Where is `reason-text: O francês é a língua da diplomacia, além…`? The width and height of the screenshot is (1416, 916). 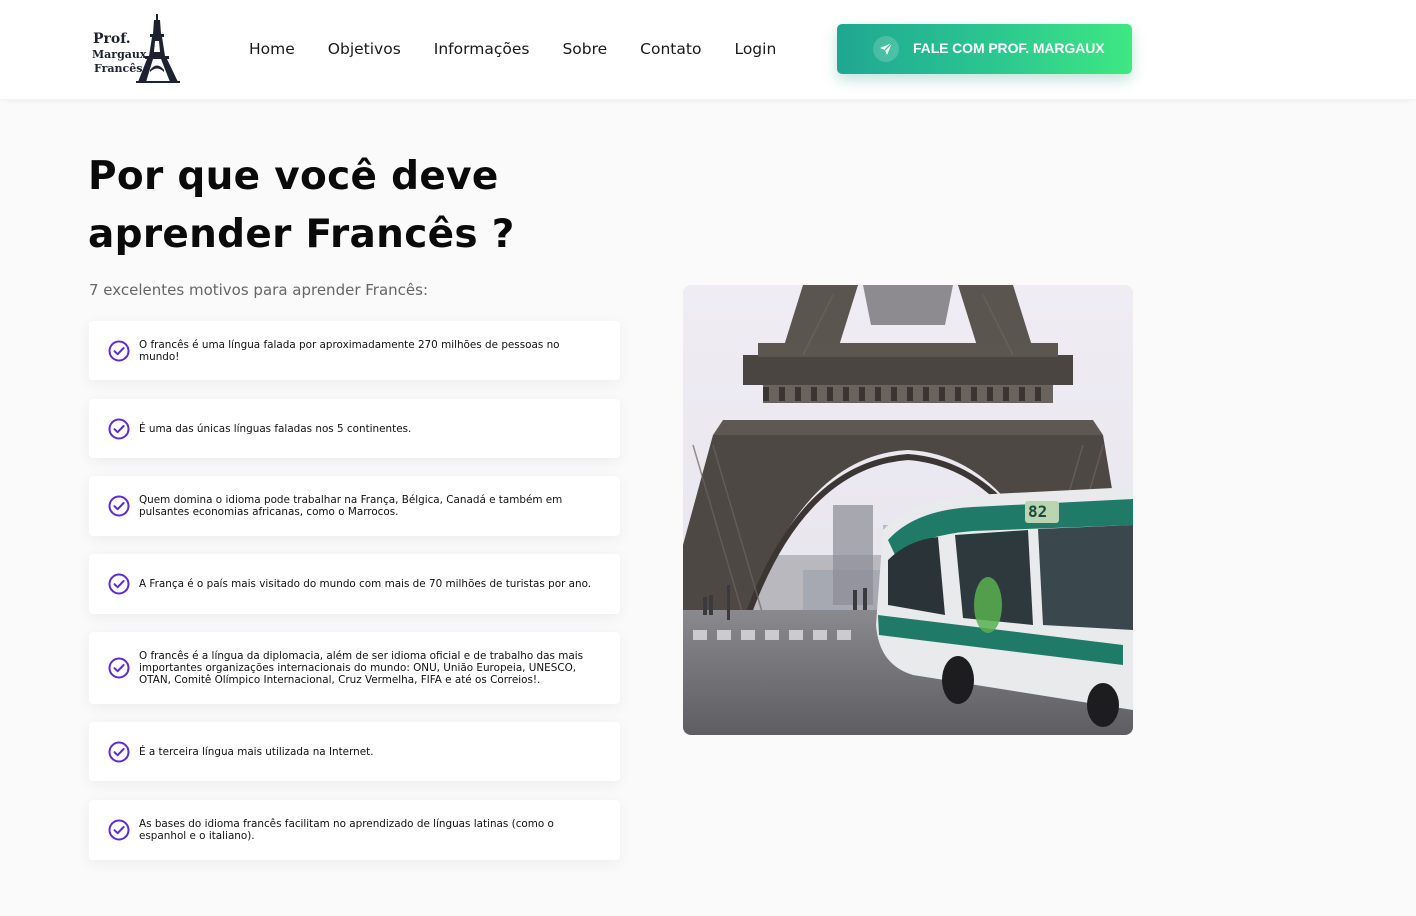 reason-text: O francês é a língua da diplomacia, além… is located at coordinates (361, 668).